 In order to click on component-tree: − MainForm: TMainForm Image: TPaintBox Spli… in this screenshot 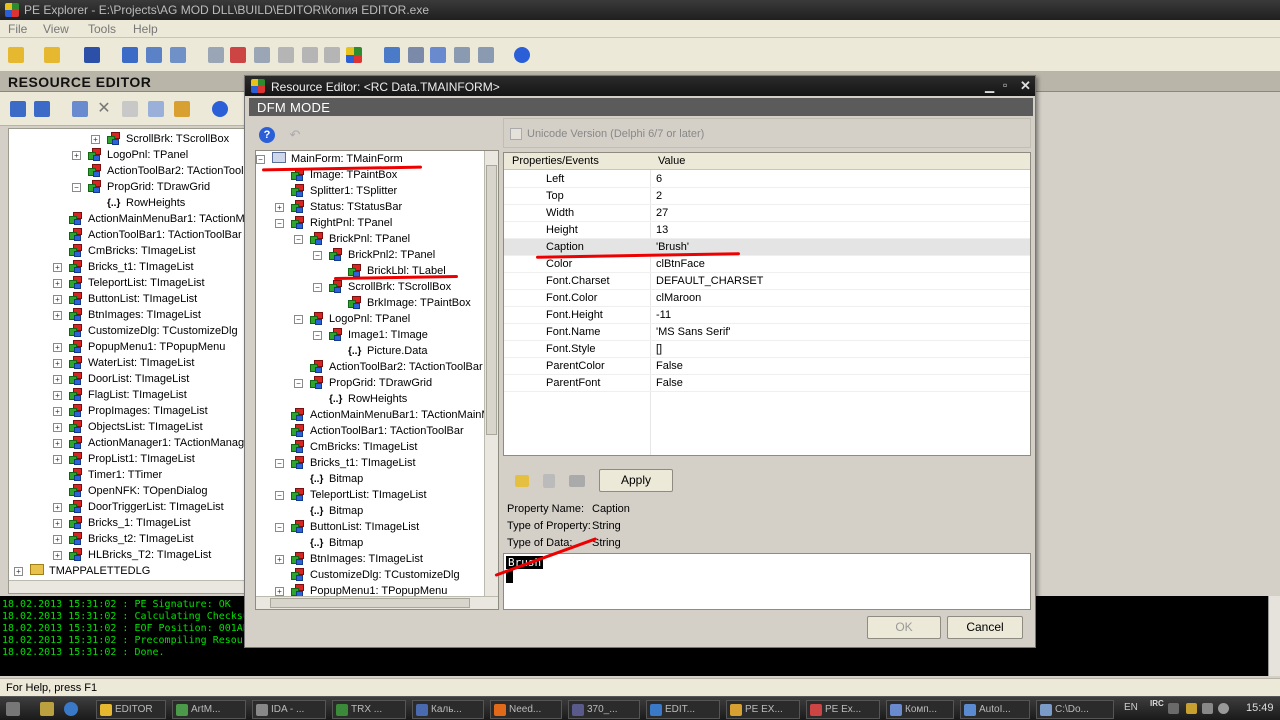, I will do `click(377, 380)`.